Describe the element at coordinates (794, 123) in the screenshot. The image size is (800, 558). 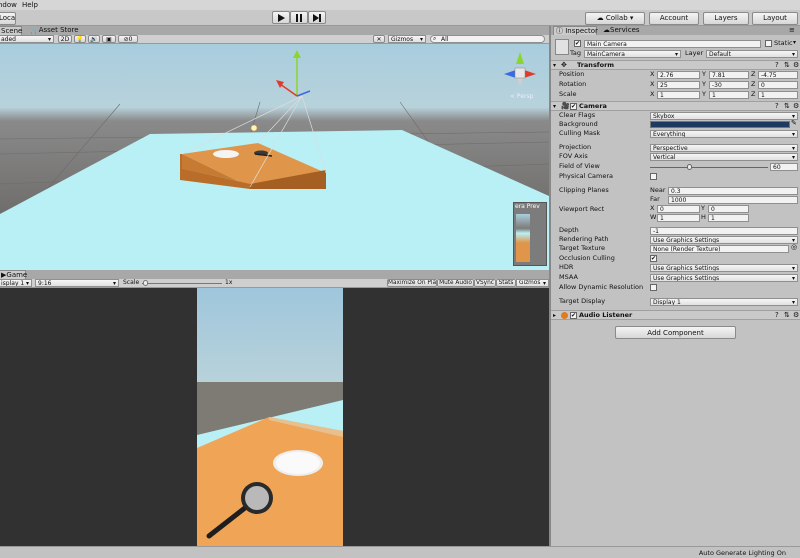
I see `eyedropper-icon: ✎` at that location.